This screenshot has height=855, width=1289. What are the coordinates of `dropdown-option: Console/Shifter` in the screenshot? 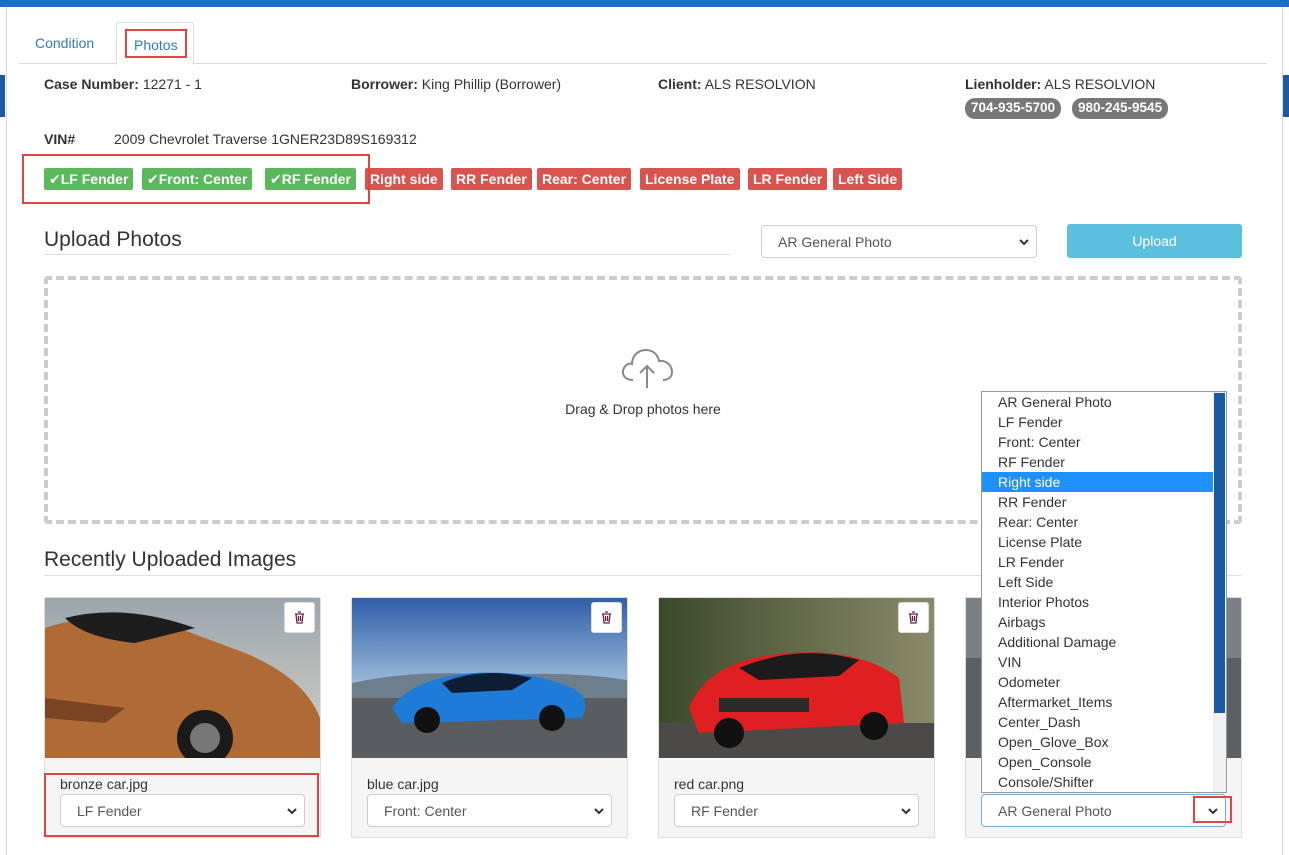 It's located at (1098, 782).